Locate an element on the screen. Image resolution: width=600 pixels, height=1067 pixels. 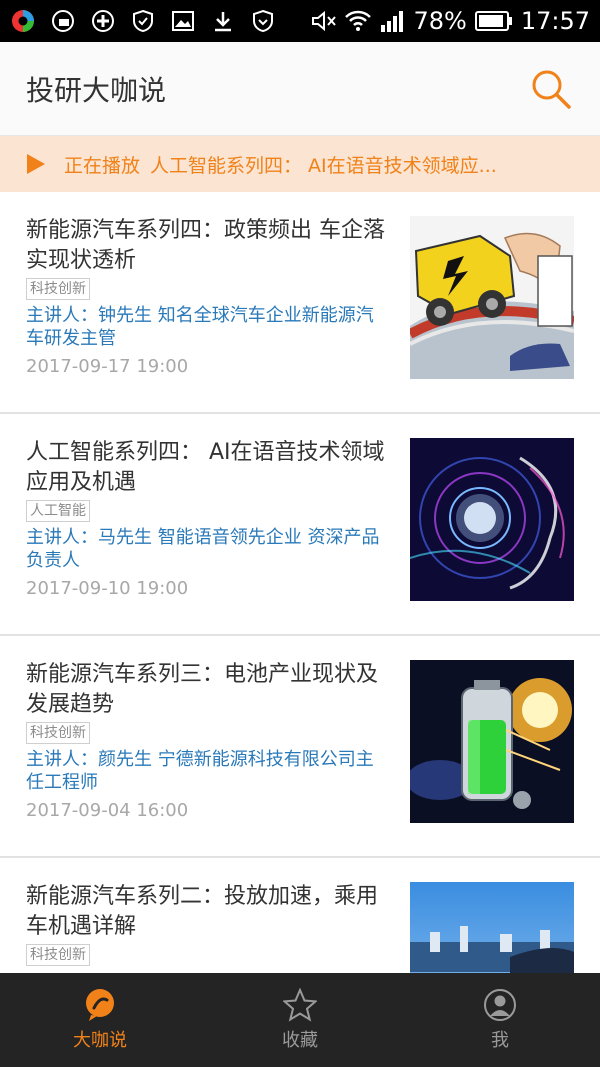
bottom-tab-bar: 大咖说 收藏 我 is located at coordinates (300, 1020).